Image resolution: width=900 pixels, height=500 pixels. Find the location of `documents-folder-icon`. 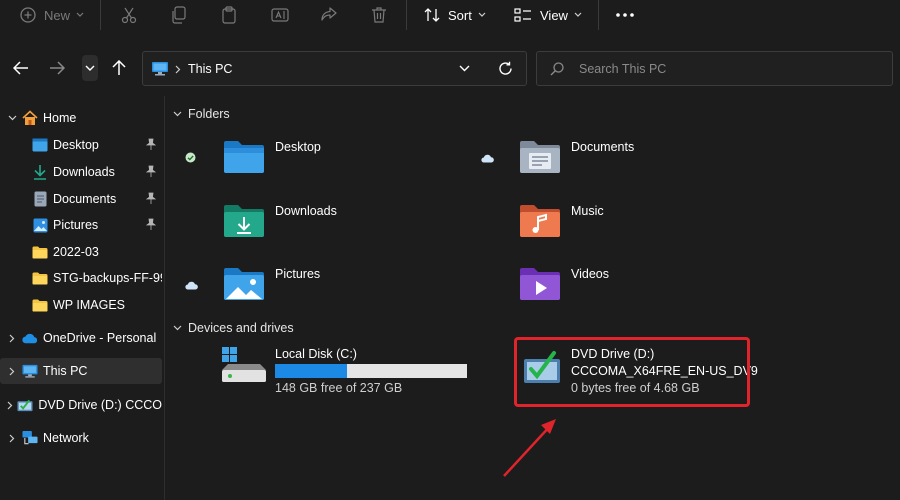

documents-folder-icon is located at coordinates (540, 157).